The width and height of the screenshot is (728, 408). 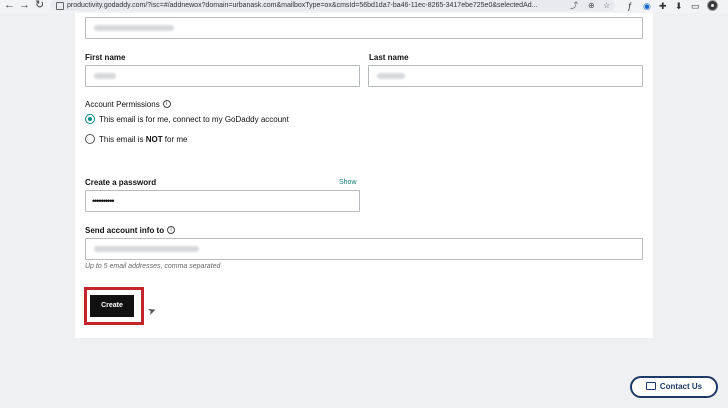 I want to click on send-info-hint: Up to 5 email addresses, comma separated, so click(x=153, y=266).